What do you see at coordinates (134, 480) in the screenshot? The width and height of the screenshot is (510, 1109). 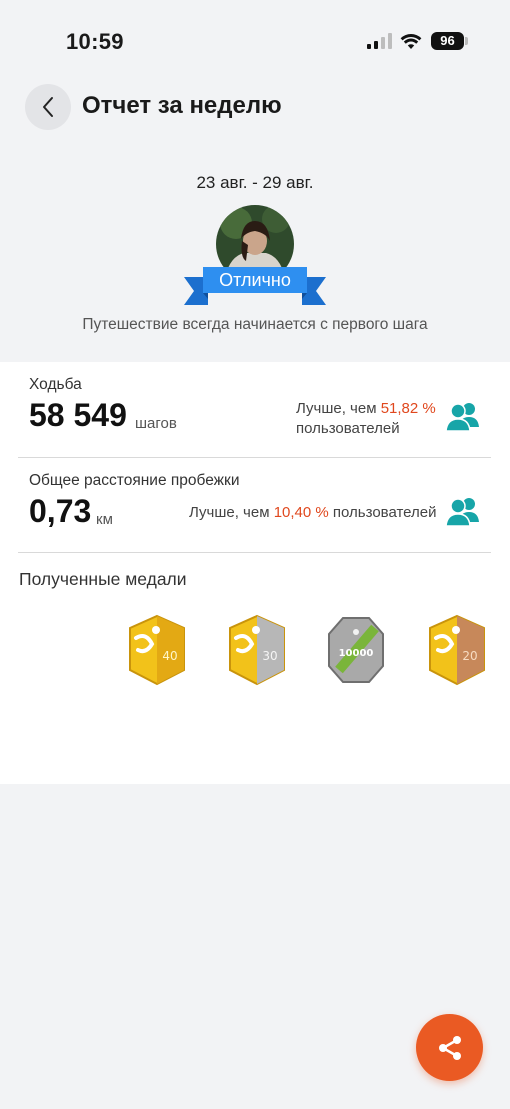 I see `running-label: Общее расстояние пробежки` at bounding box center [134, 480].